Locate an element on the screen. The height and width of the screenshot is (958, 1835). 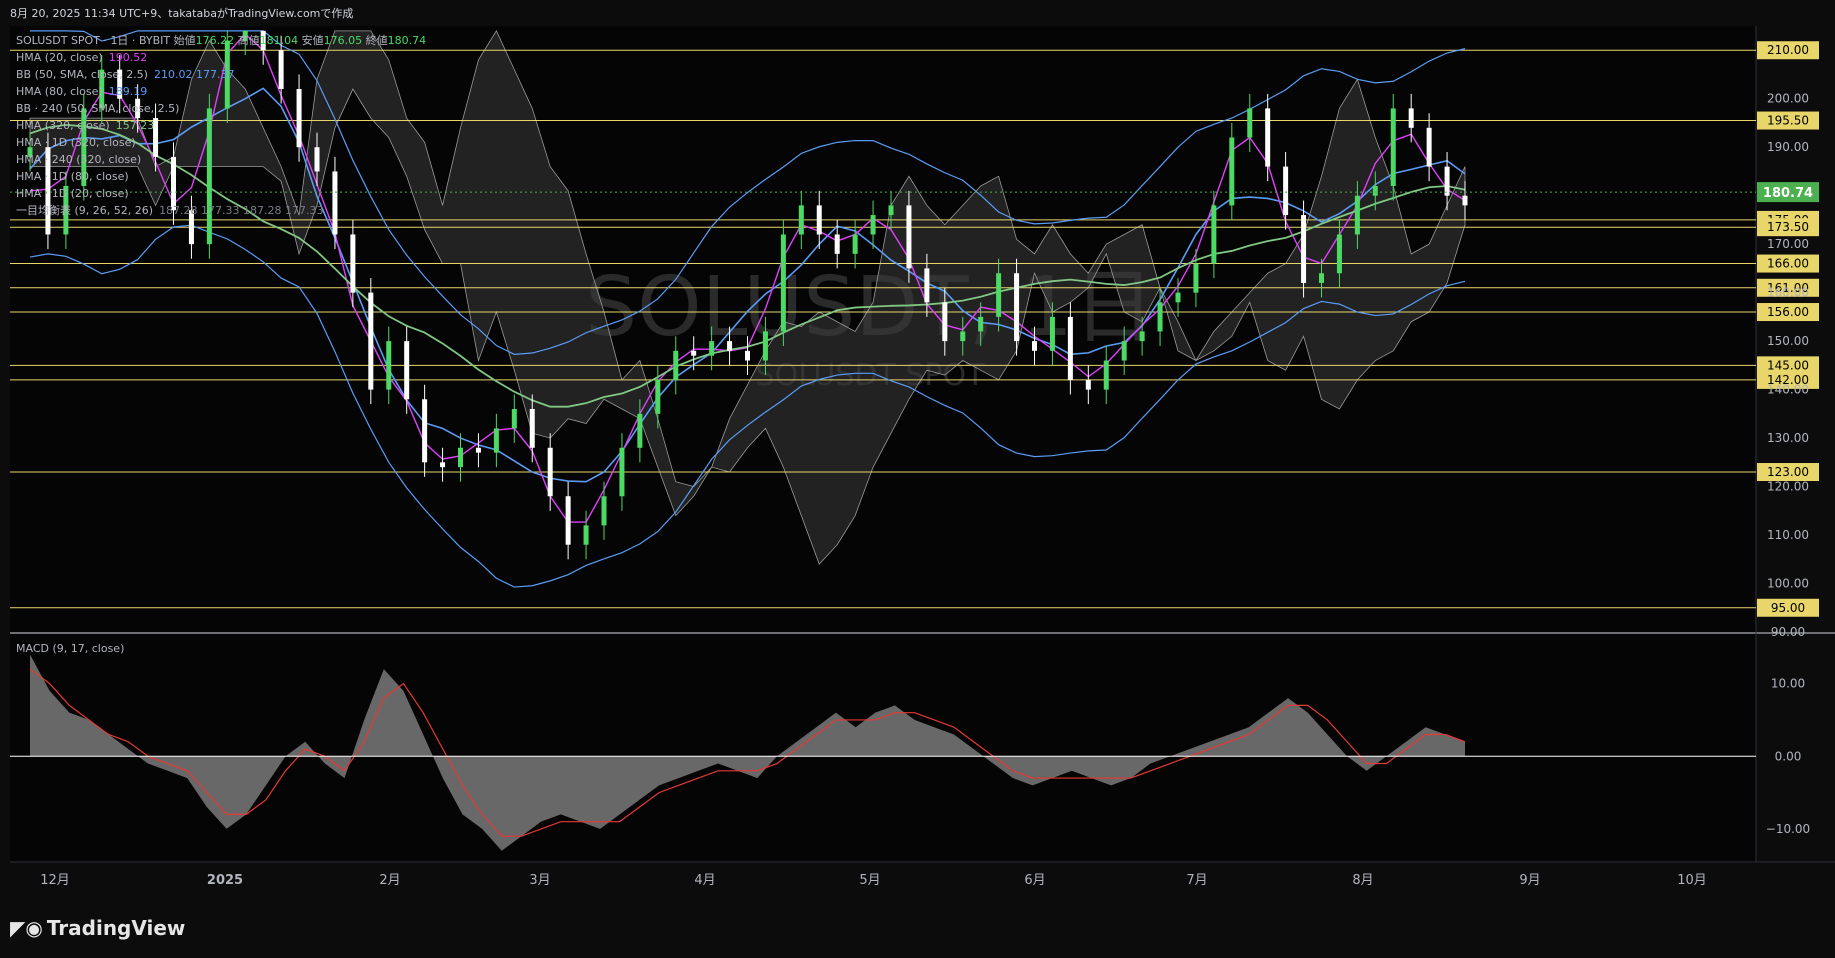
time-tick-label: 3月 is located at coordinates (539, 880).